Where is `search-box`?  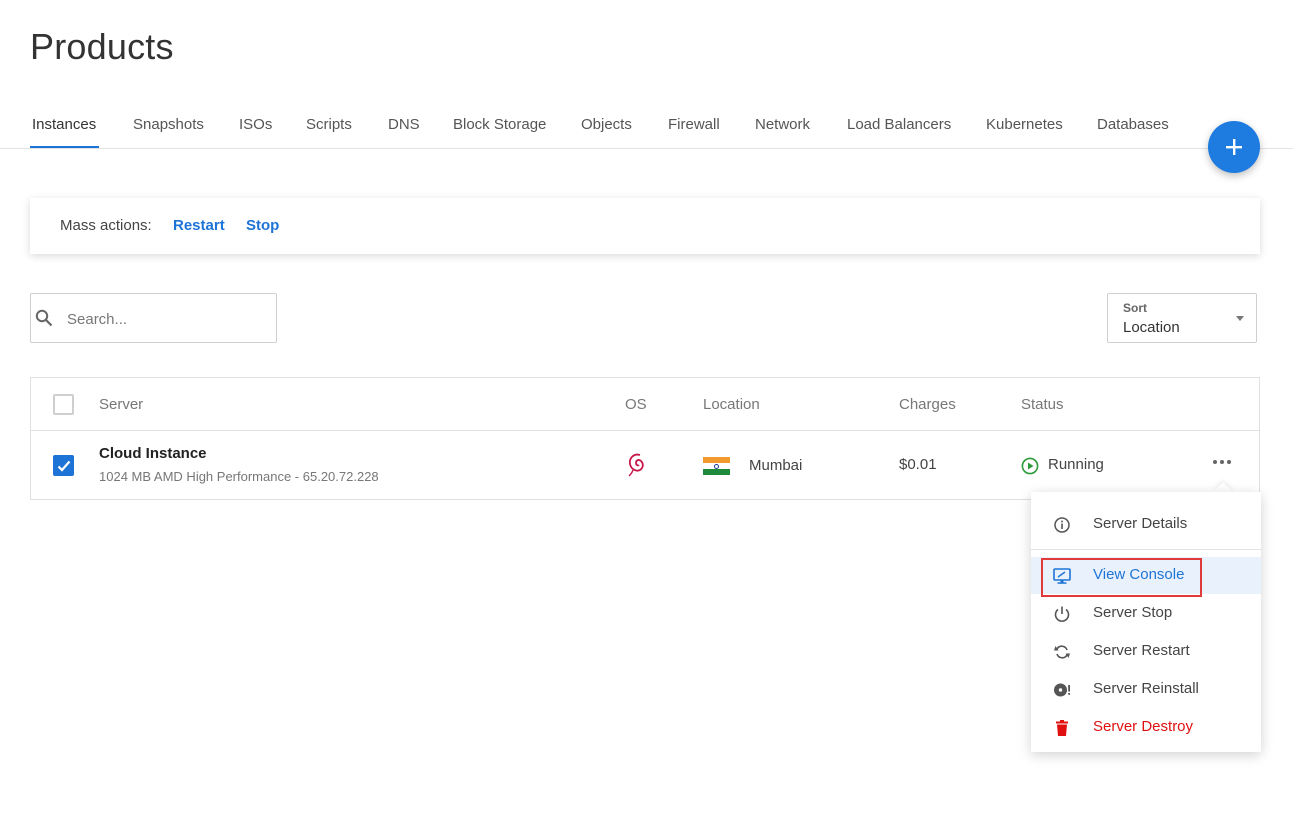
search-box is located at coordinates (153, 318).